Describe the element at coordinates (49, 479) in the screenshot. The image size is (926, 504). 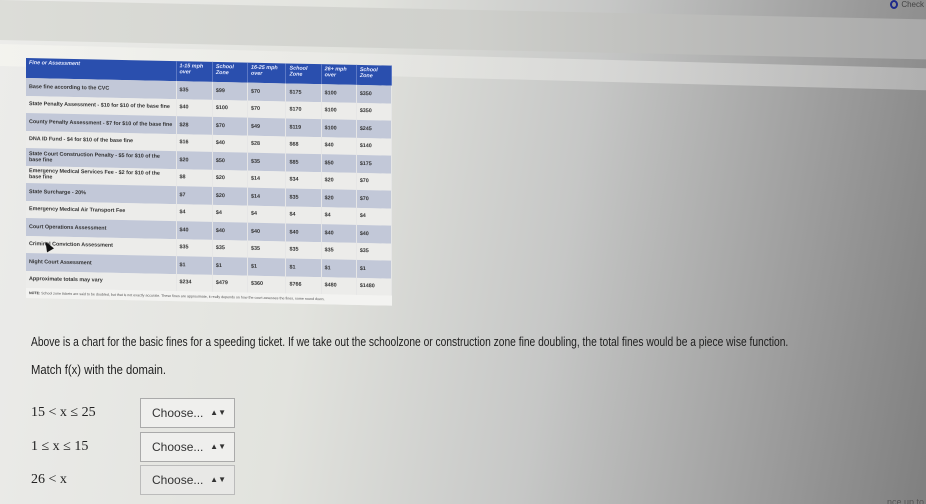
I see `domain-label: 26 < x` at that location.